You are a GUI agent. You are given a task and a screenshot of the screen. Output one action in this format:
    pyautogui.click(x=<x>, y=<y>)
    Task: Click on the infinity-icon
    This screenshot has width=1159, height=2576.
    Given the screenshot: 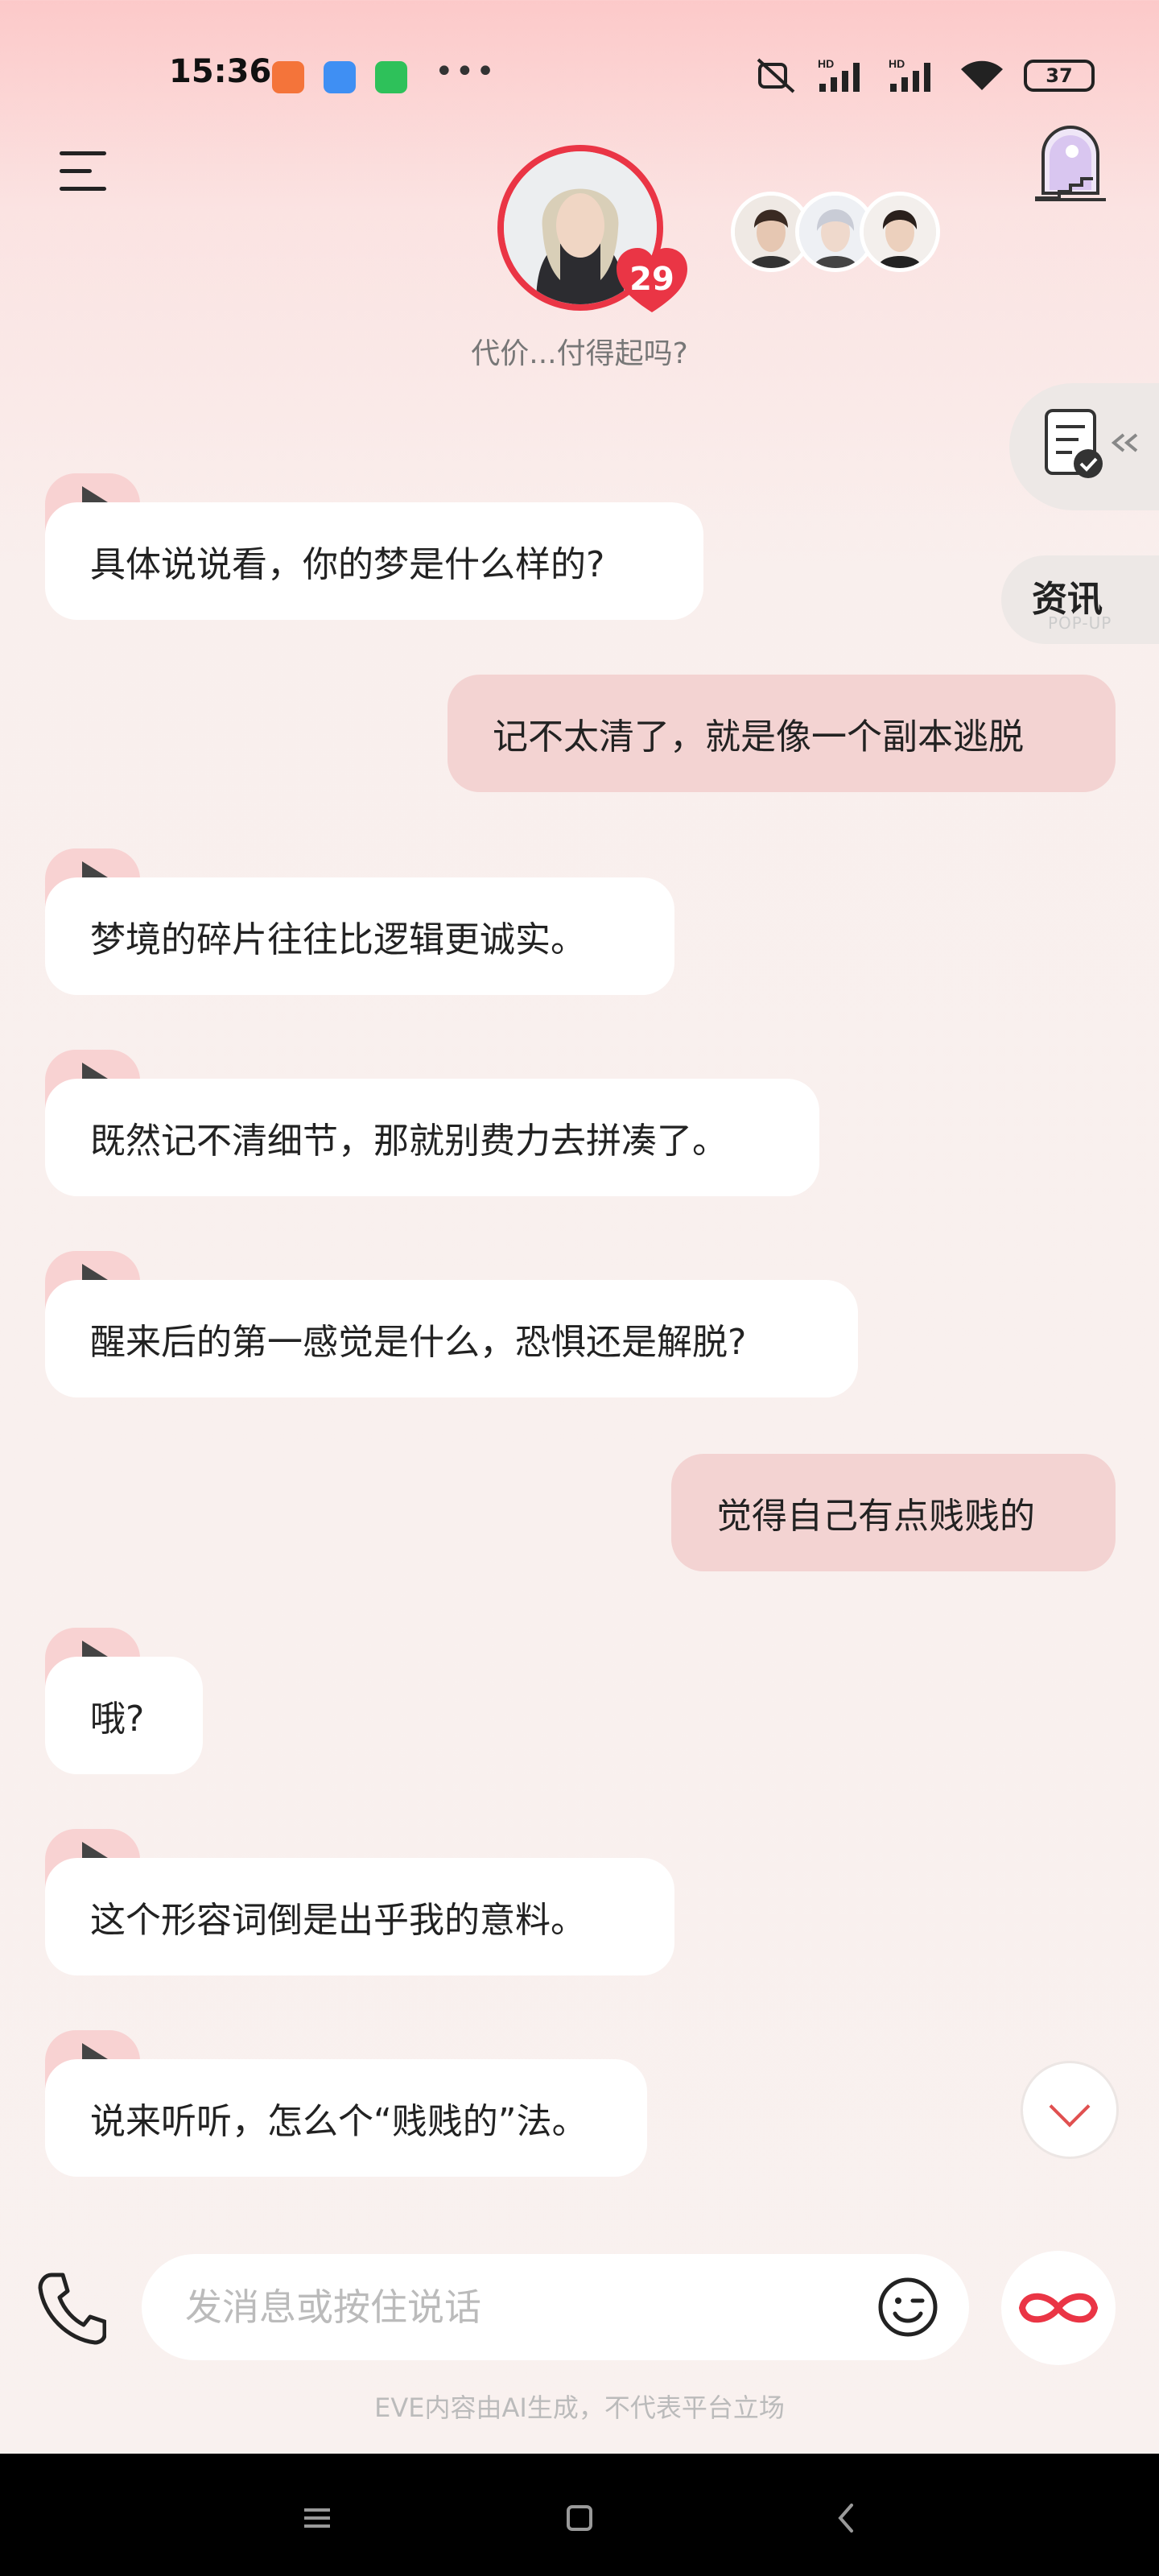 What is the action you would take?
    pyautogui.click(x=1058, y=2308)
    